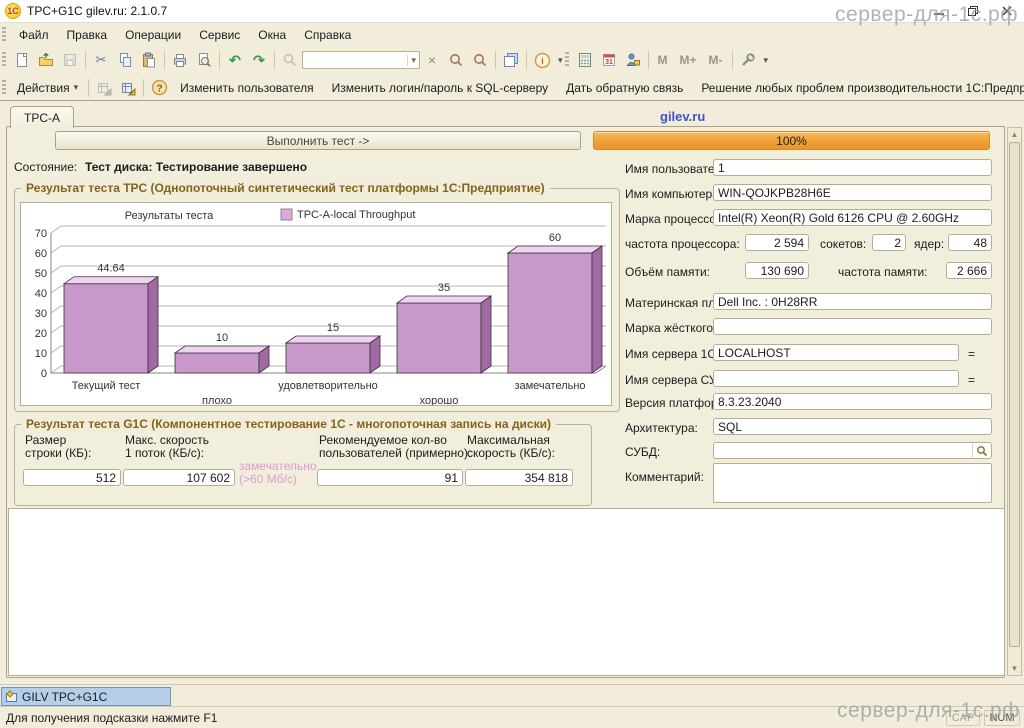 This screenshot has height=728, width=1024. I want to click on copy-icon, so click(125, 60).